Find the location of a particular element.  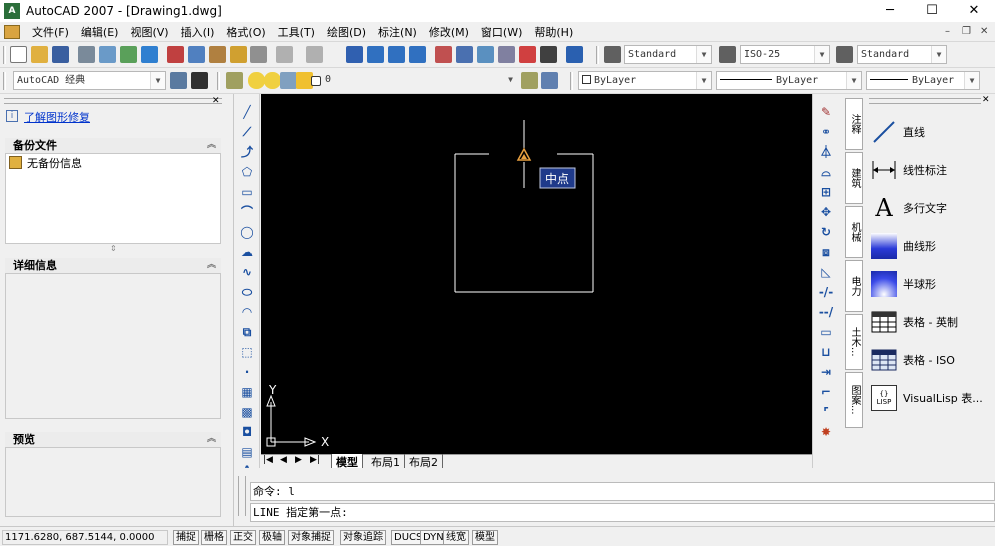

workspace-settings-icon is located at coordinates (178, 80).